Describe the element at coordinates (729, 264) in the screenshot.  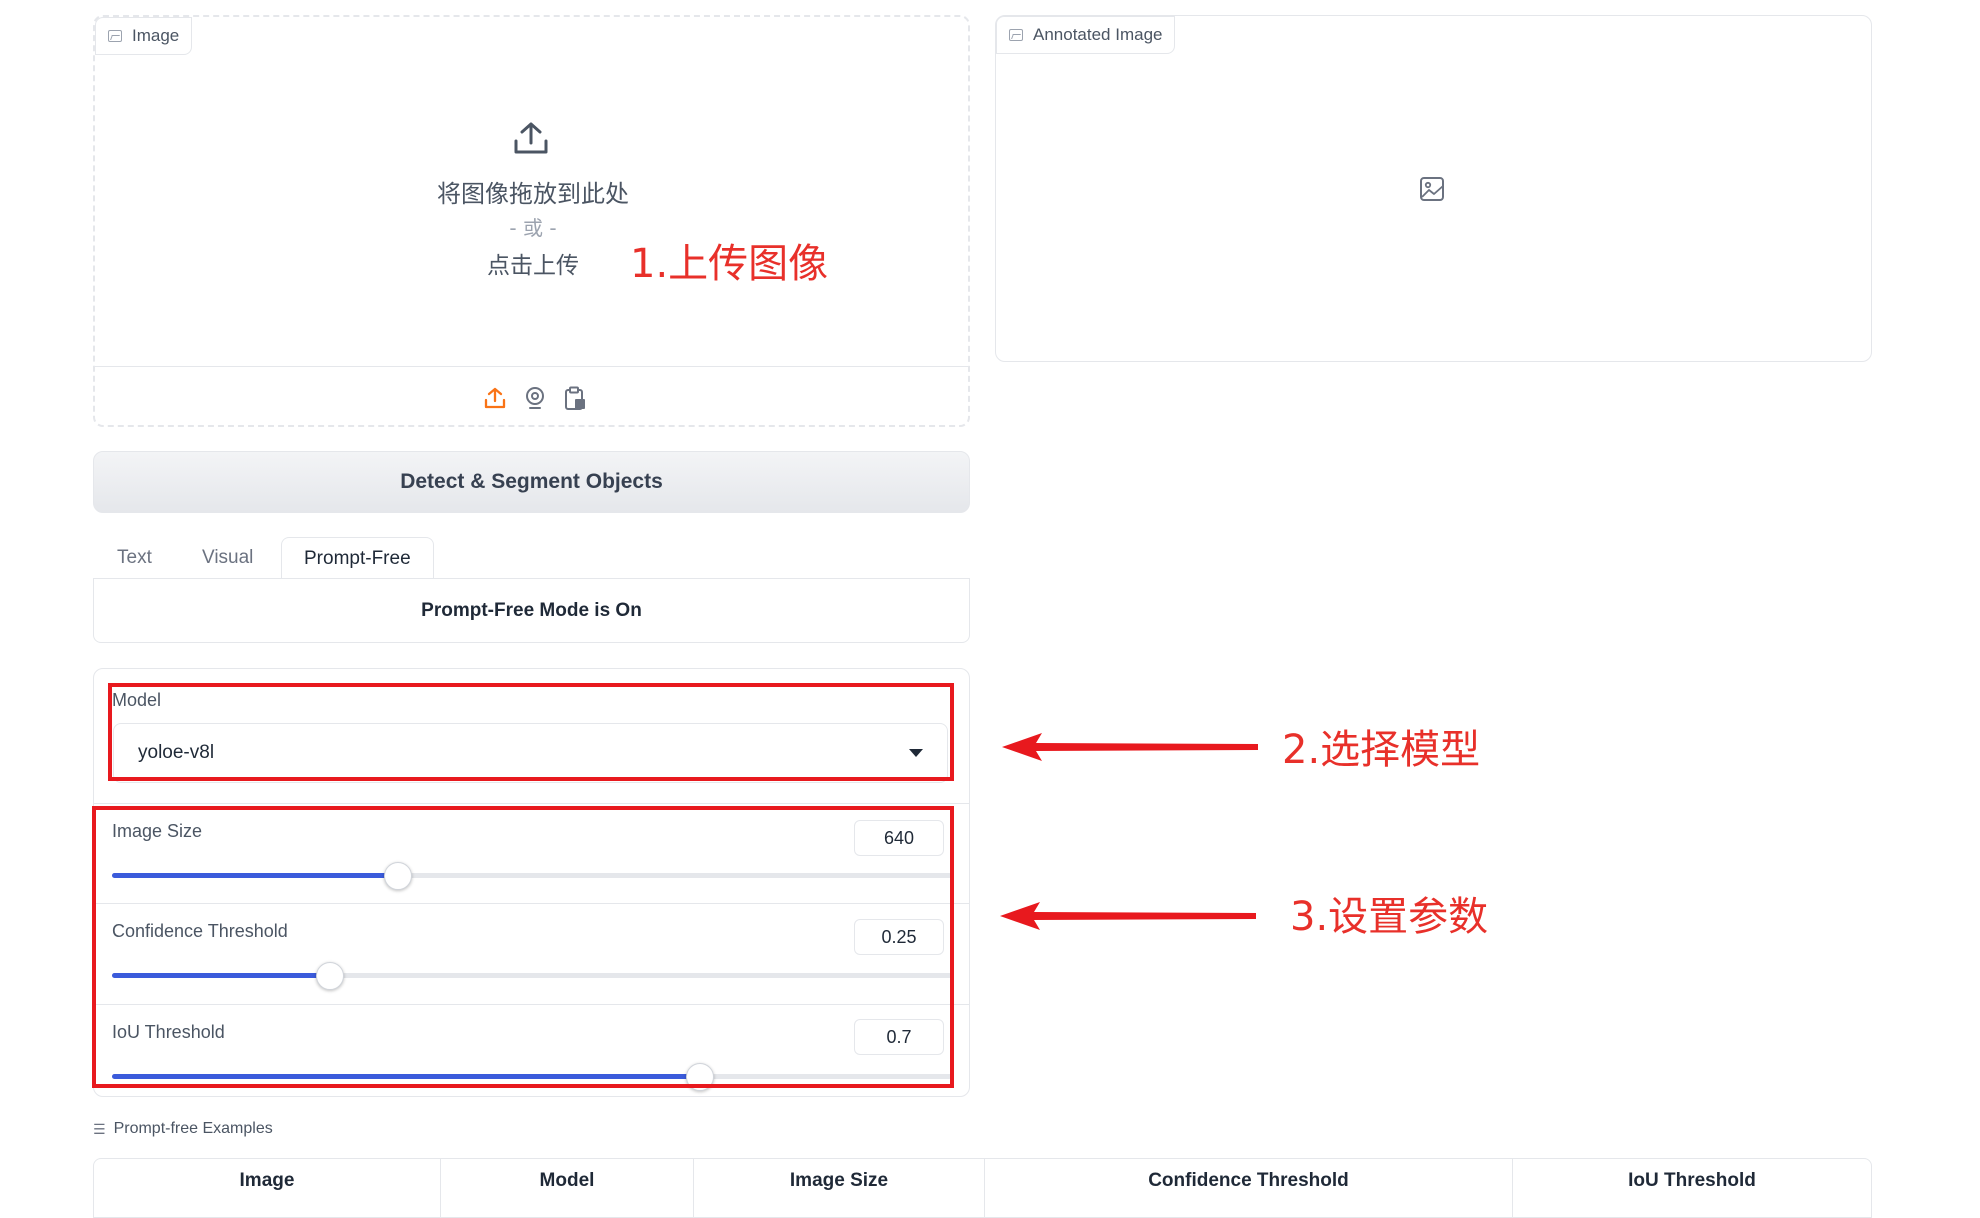
I see `step1-annotation: 1.上传图像` at that location.